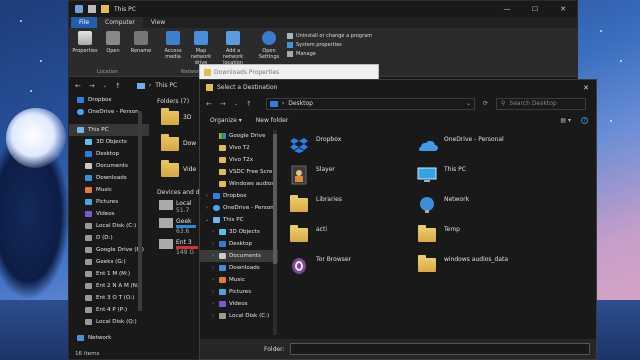  Describe the element at coordinates (478, 205) in the screenshot. I see `destination-item: Network` at that location.